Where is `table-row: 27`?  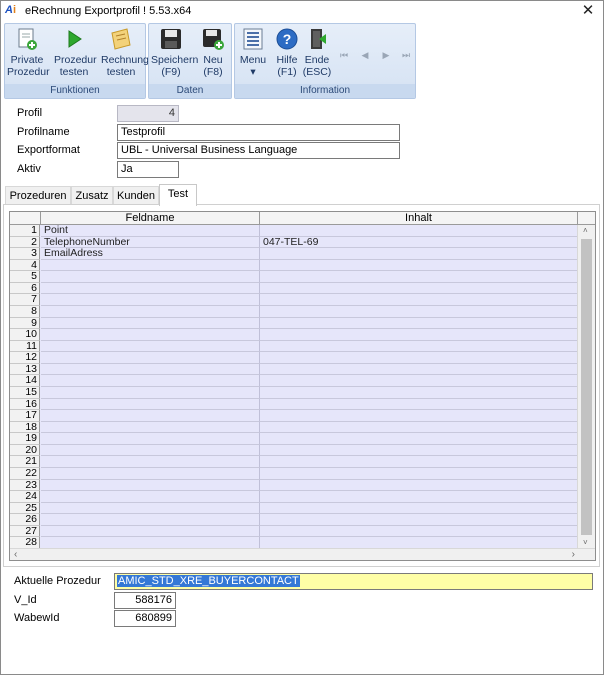 table-row: 27 is located at coordinates (294, 531).